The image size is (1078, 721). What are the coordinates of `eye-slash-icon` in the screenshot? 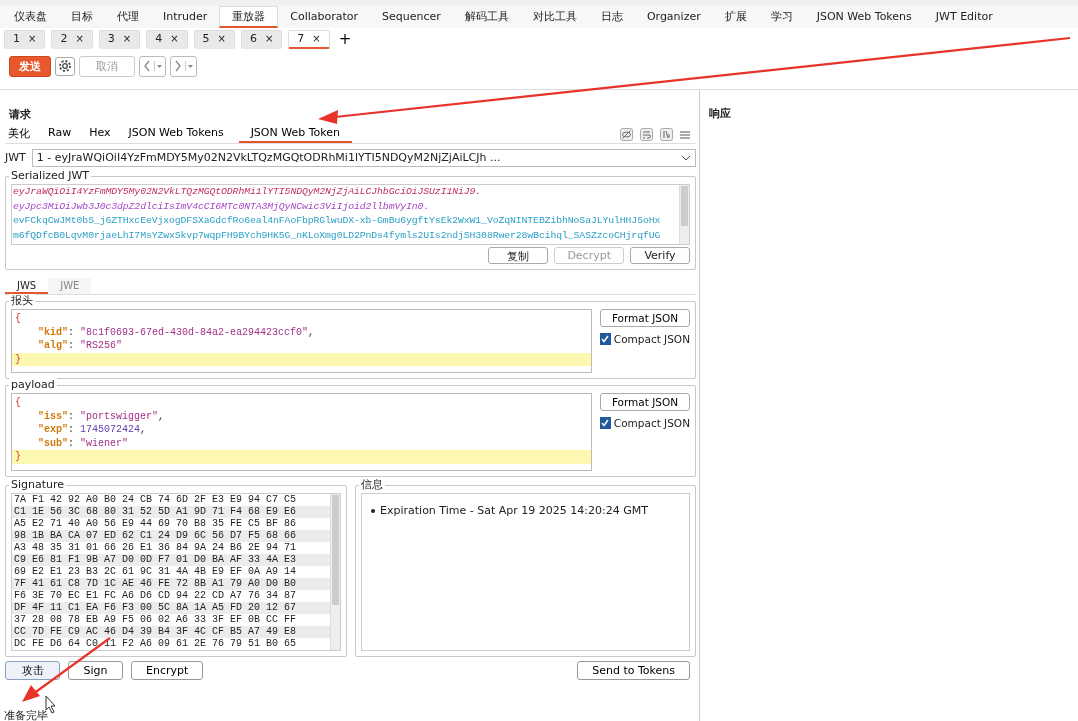 It's located at (626, 134).